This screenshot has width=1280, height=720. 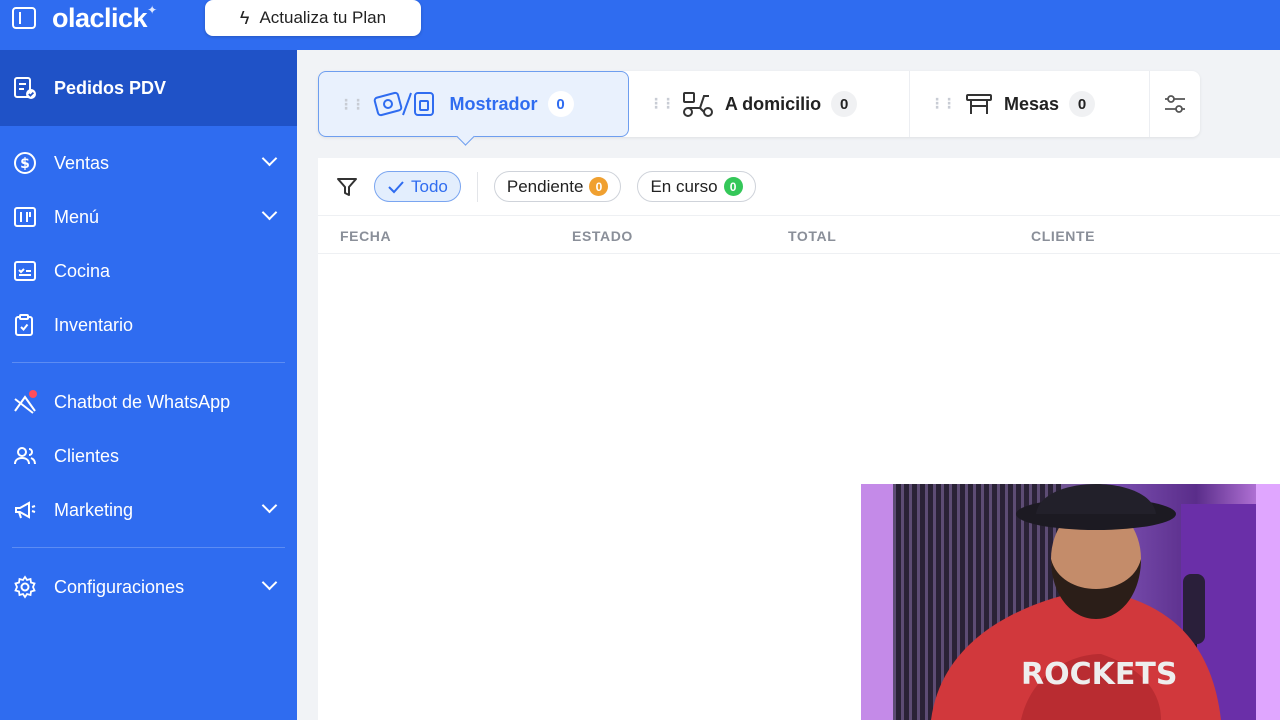 What do you see at coordinates (477, 186) in the screenshot?
I see `filter-divider` at bounding box center [477, 186].